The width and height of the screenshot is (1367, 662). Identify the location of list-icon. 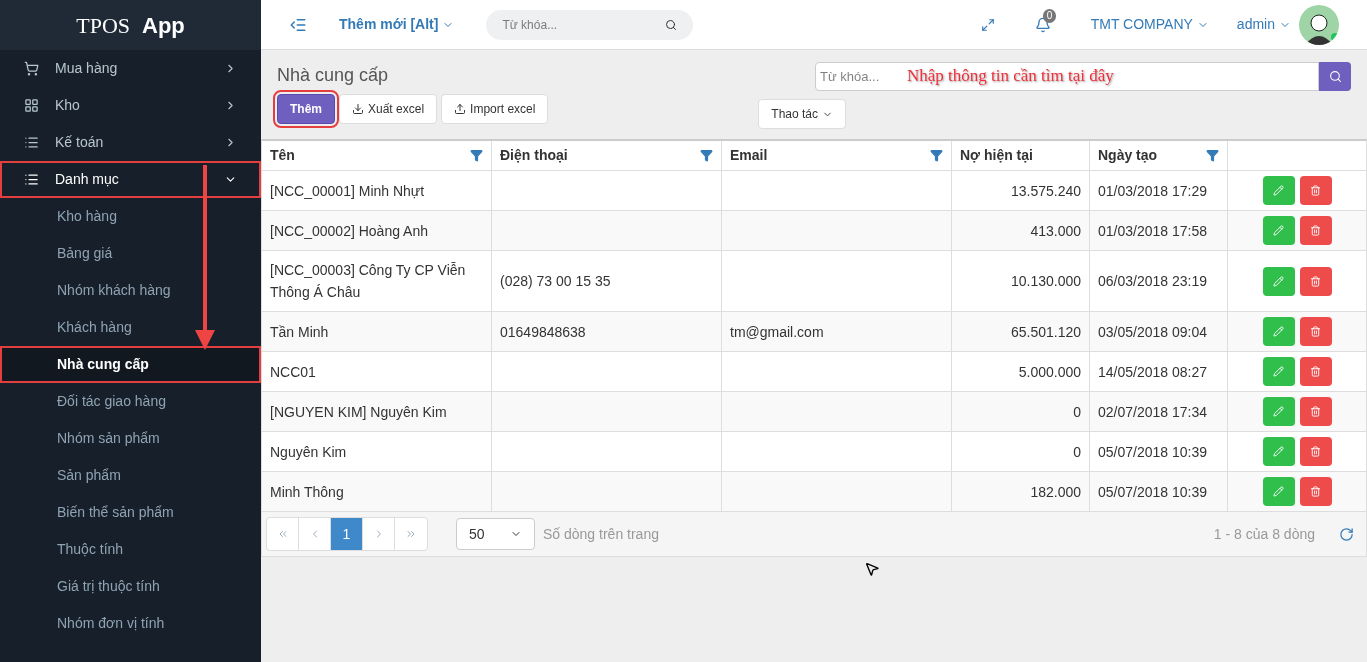
(31, 142).